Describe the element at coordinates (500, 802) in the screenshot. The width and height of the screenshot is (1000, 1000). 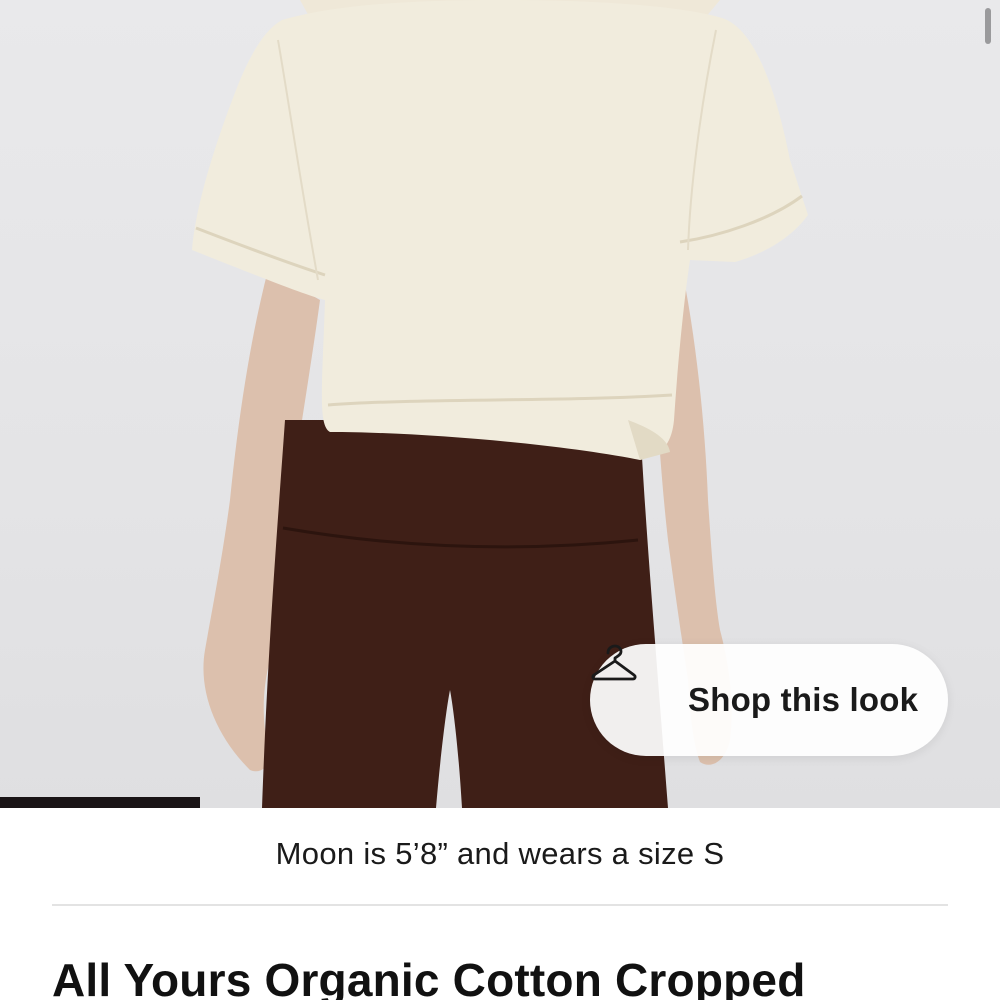
I see `gallery-progress-bar` at that location.